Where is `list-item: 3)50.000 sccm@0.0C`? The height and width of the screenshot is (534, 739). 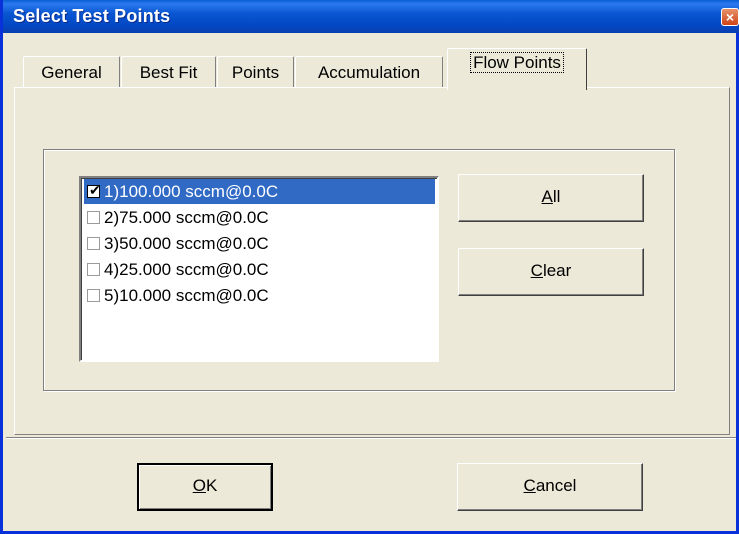 list-item: 3)50.000 sccm@0.0C is located at coordinates (259, 243).